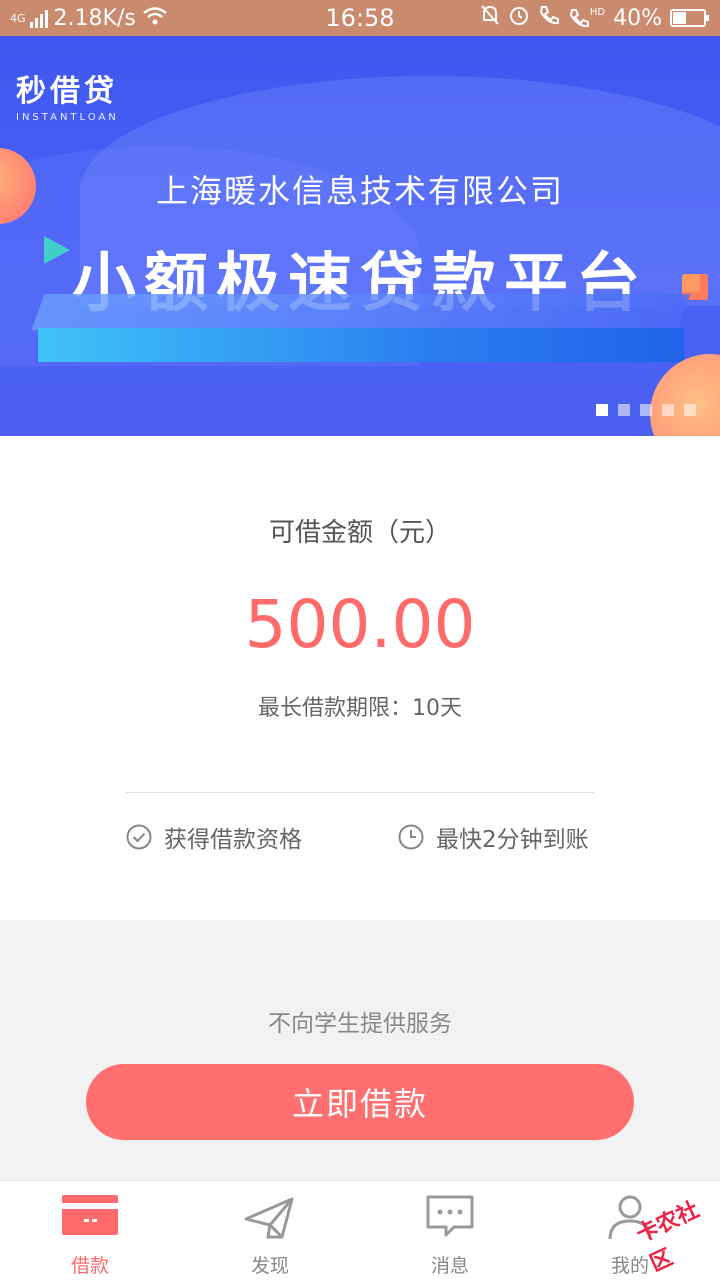  I want to click on nav-label: 消息, so click(449, 1266).